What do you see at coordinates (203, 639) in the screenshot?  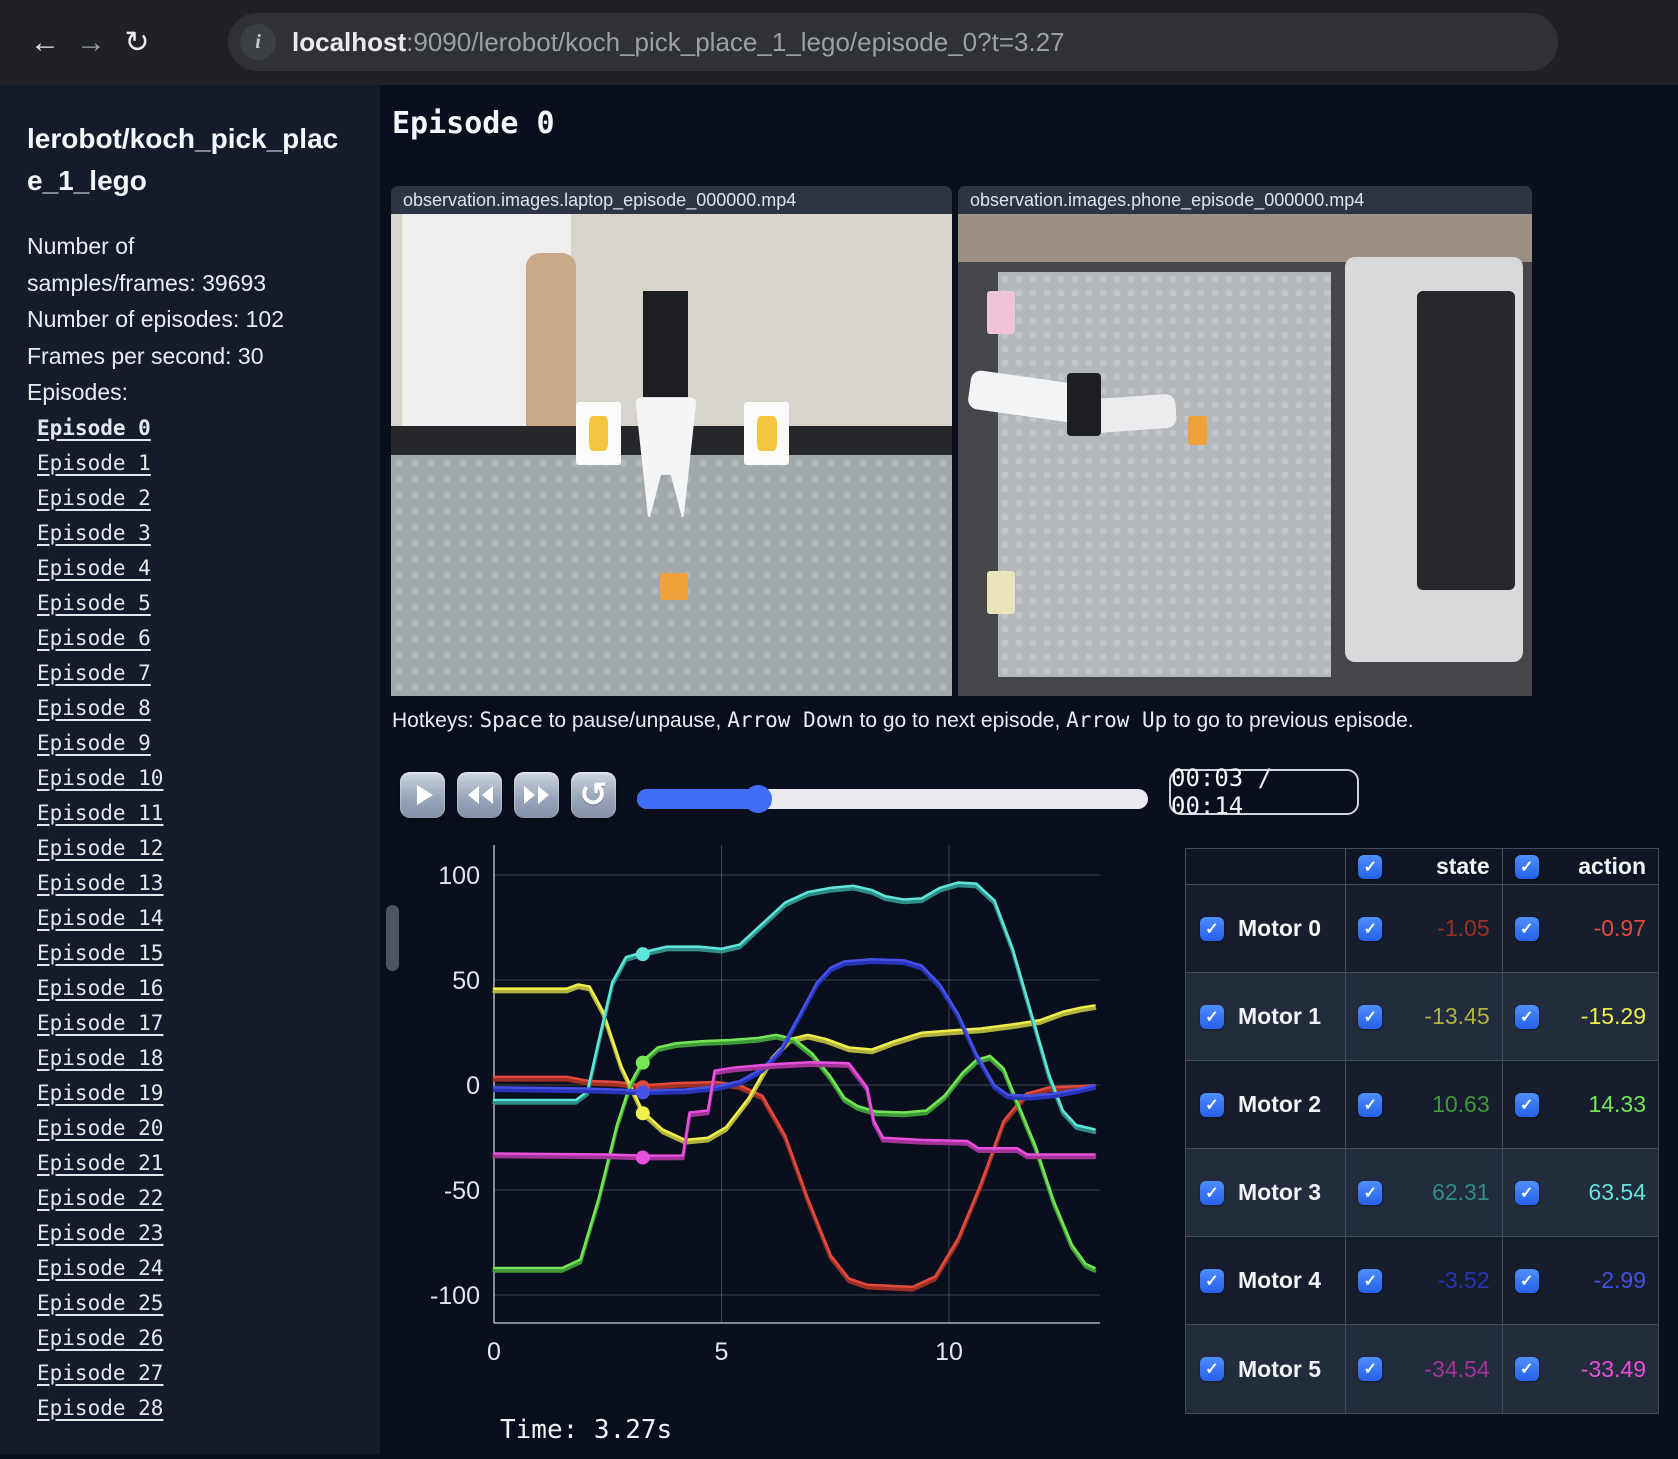 I see `episode-list-item: Episode 6` at bounding box center [203, 639].